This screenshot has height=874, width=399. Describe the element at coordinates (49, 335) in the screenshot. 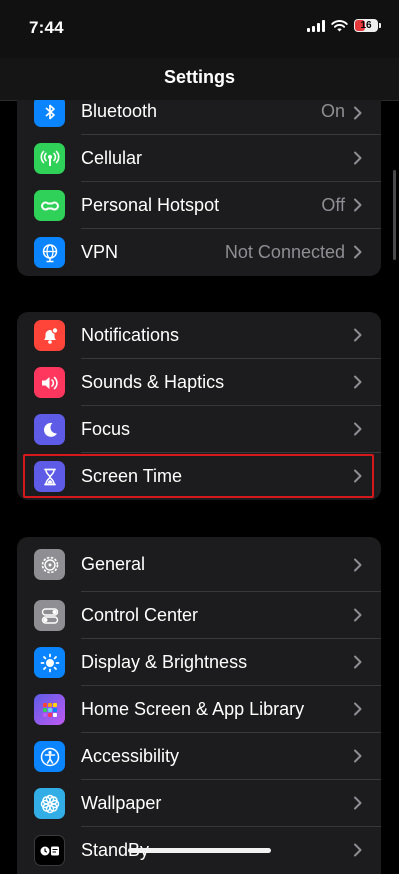

I see `bell-icon` at that location.